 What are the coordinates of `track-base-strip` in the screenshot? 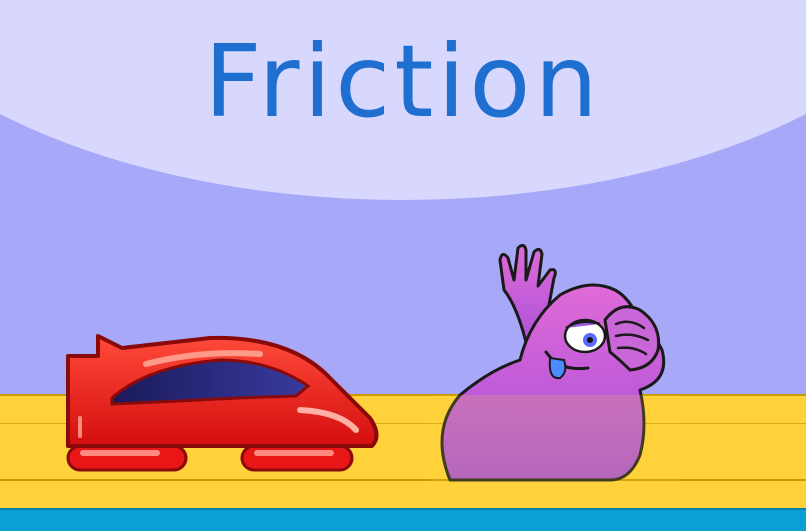 It's located at (403, 519).